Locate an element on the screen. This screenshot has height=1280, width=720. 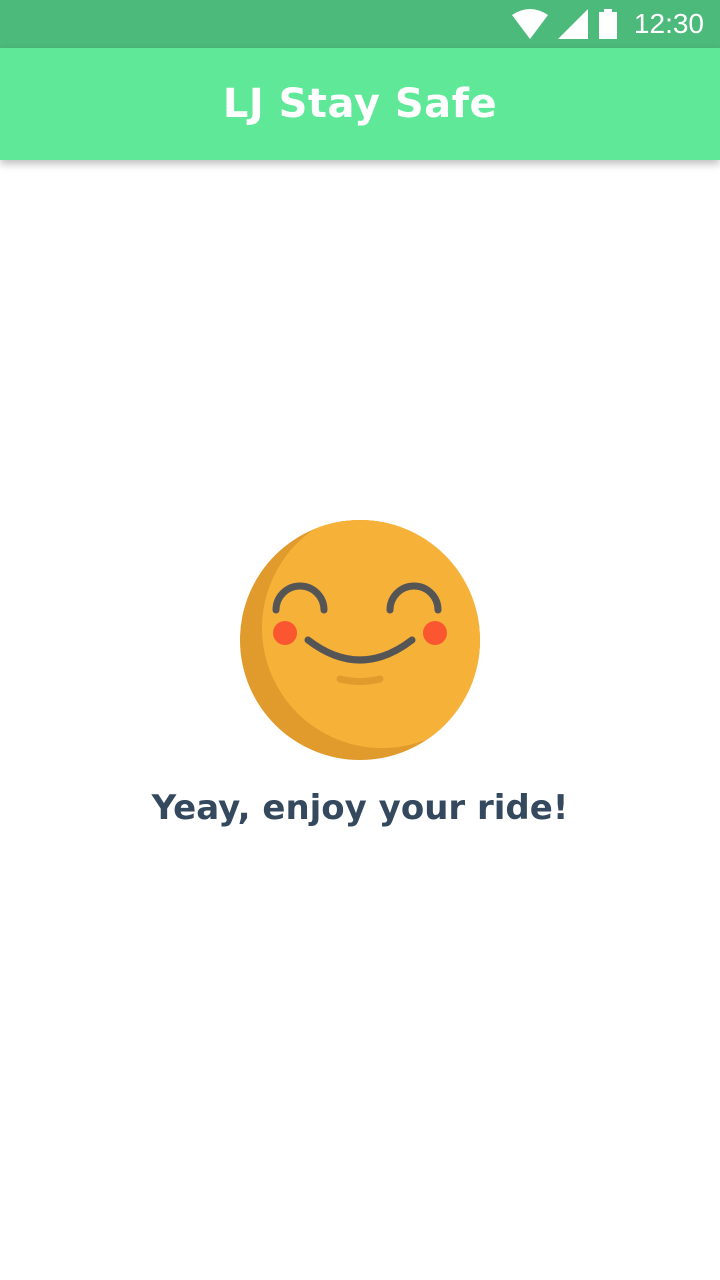
success-message: Yeay, enjoy your ride! is located at coordinates (360, 808).